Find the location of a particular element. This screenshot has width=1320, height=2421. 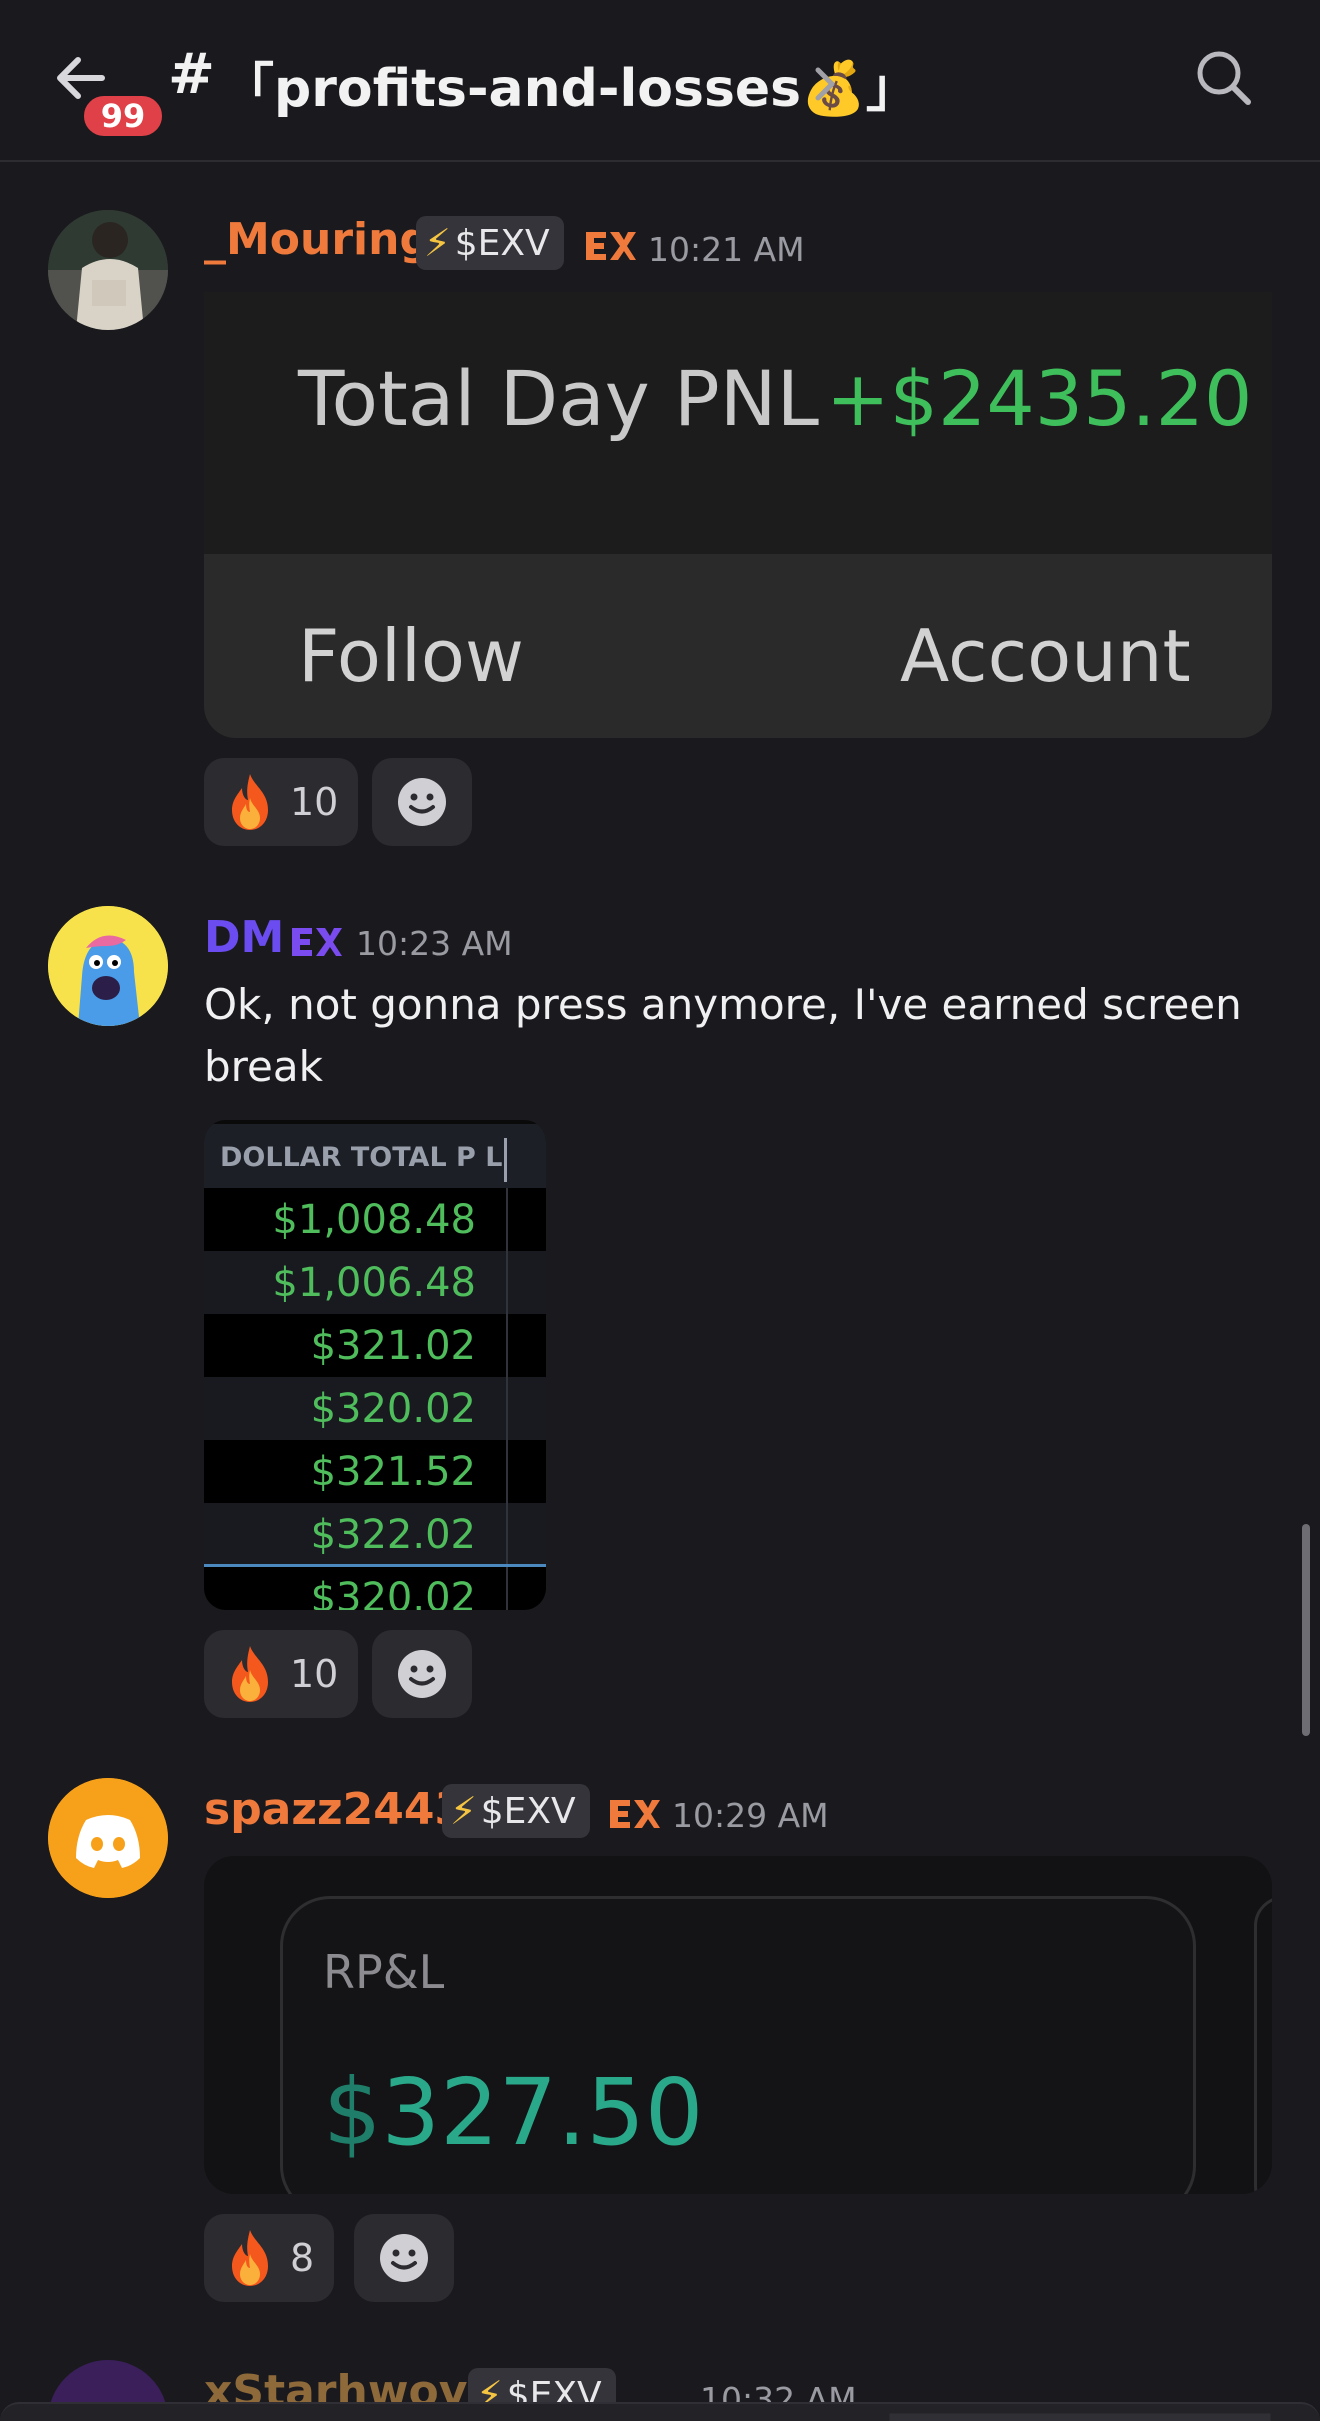

pnl-label: Total Day PNL is located at coordinates (558, 398).